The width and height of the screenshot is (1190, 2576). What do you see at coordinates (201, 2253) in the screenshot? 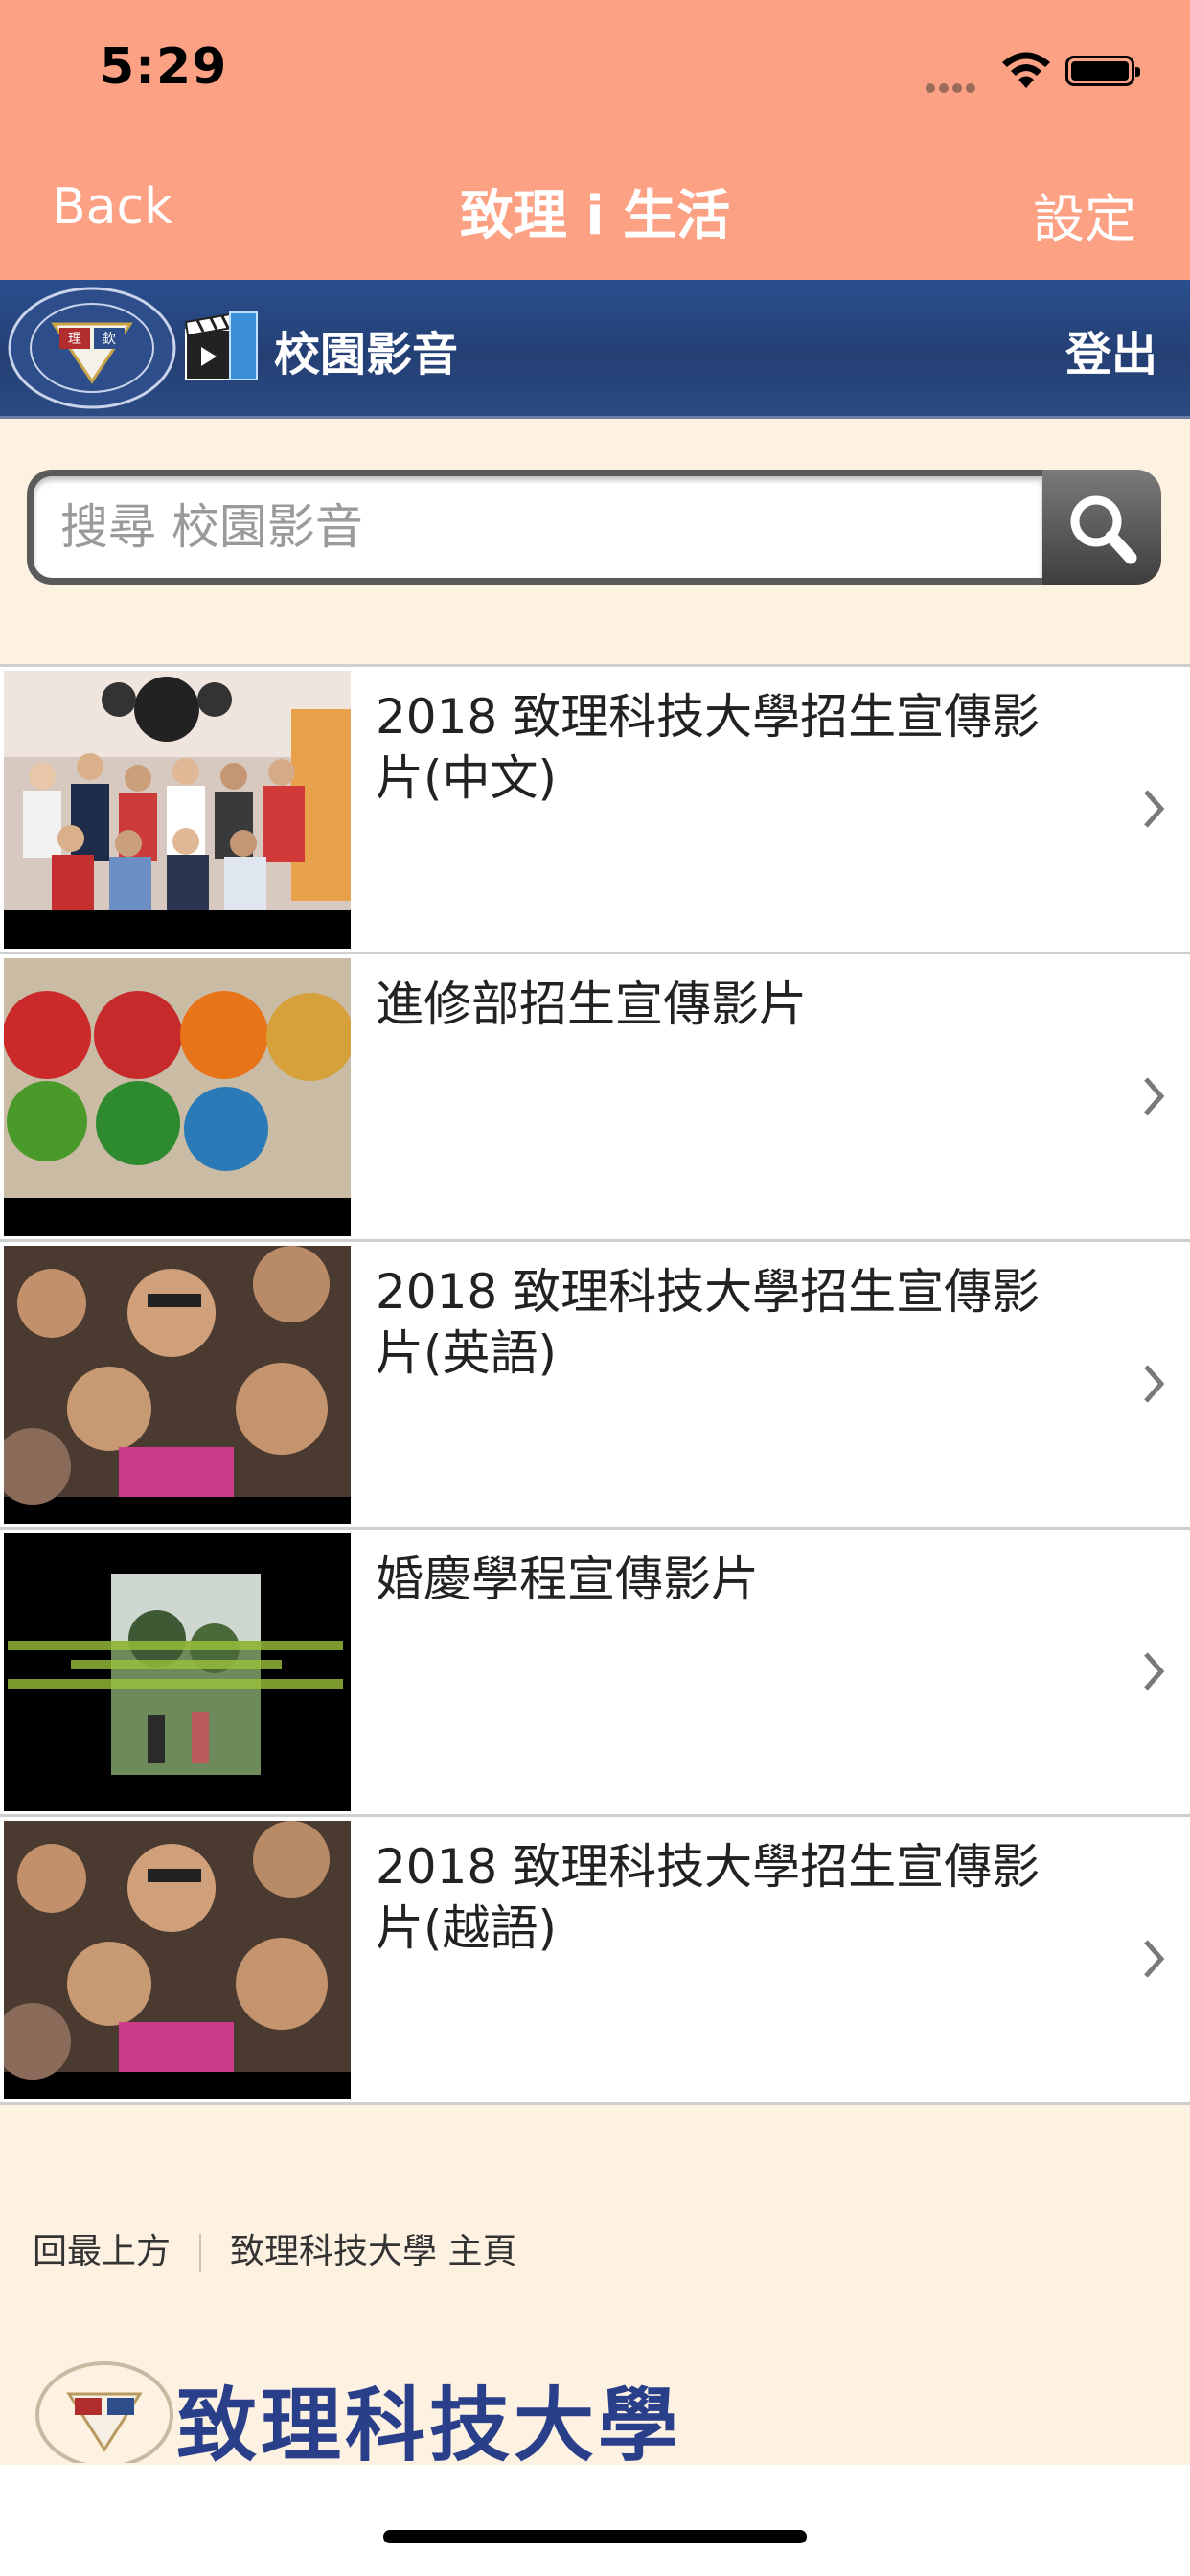
I see `footer-divider` at bounding box center [201, 2253].